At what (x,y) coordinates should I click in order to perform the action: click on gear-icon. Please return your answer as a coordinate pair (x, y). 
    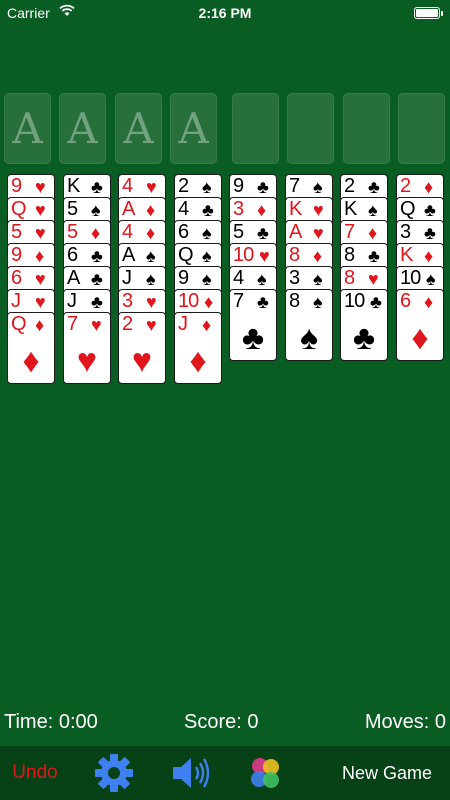
    Looking at the image, I should click on (114, 773).